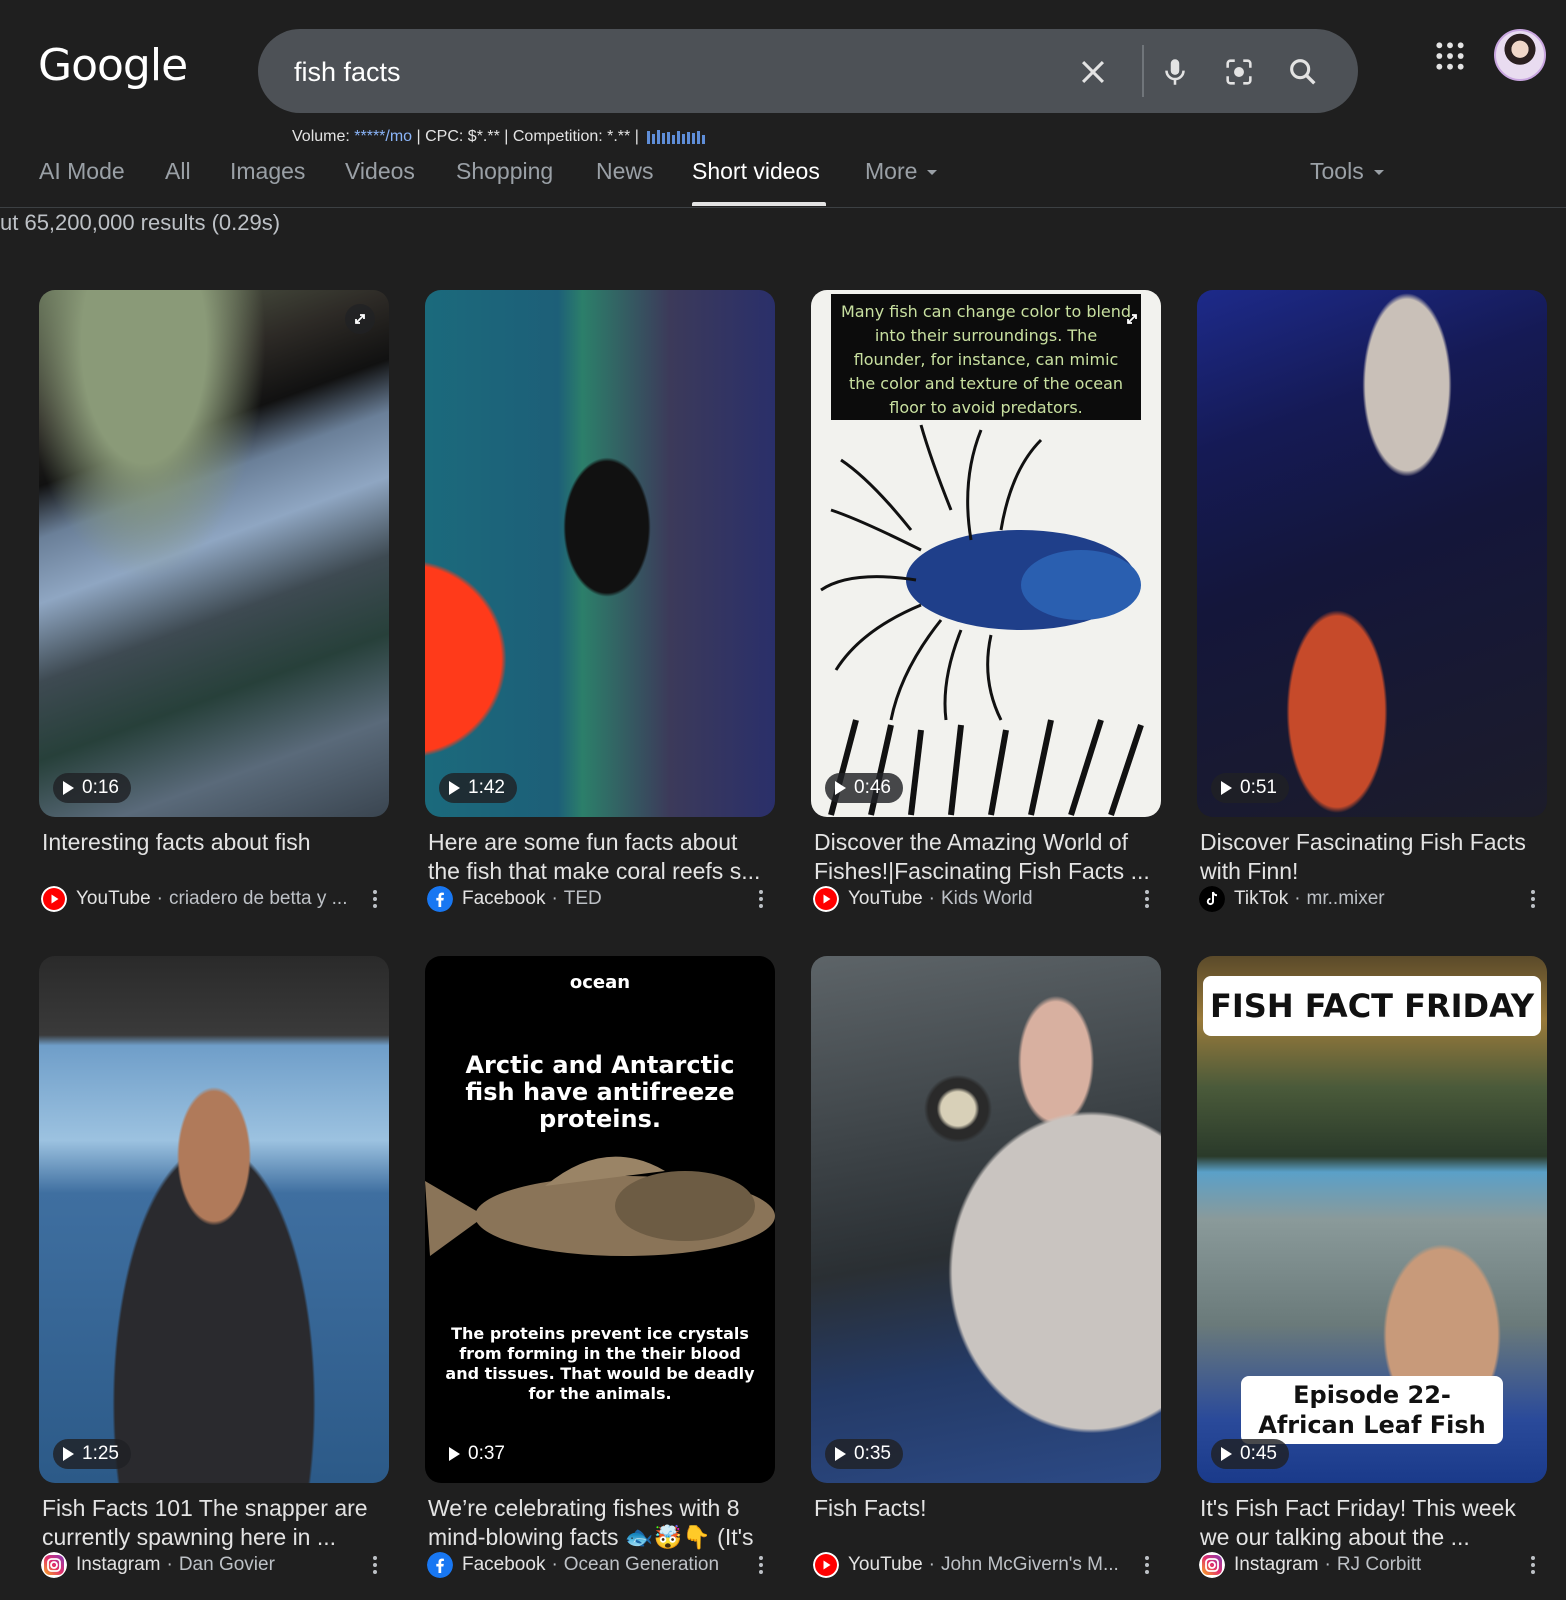  I want to click on caption-headline: FISH FACT FRIDAY, so click(1372, 1006).